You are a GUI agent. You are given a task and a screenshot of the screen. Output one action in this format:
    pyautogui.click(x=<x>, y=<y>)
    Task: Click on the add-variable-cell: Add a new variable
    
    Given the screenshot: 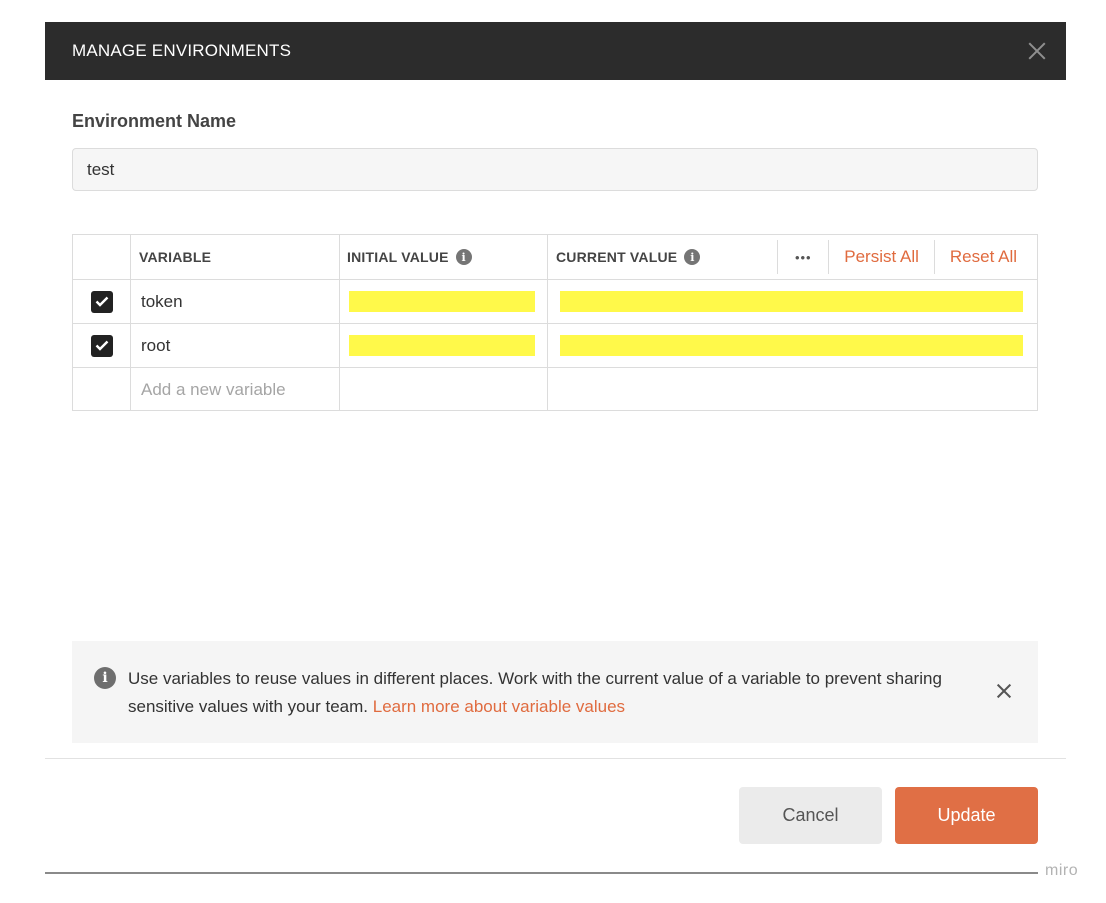 What is the action you would take?
    pyautogui.click(x=235, y=389)
    